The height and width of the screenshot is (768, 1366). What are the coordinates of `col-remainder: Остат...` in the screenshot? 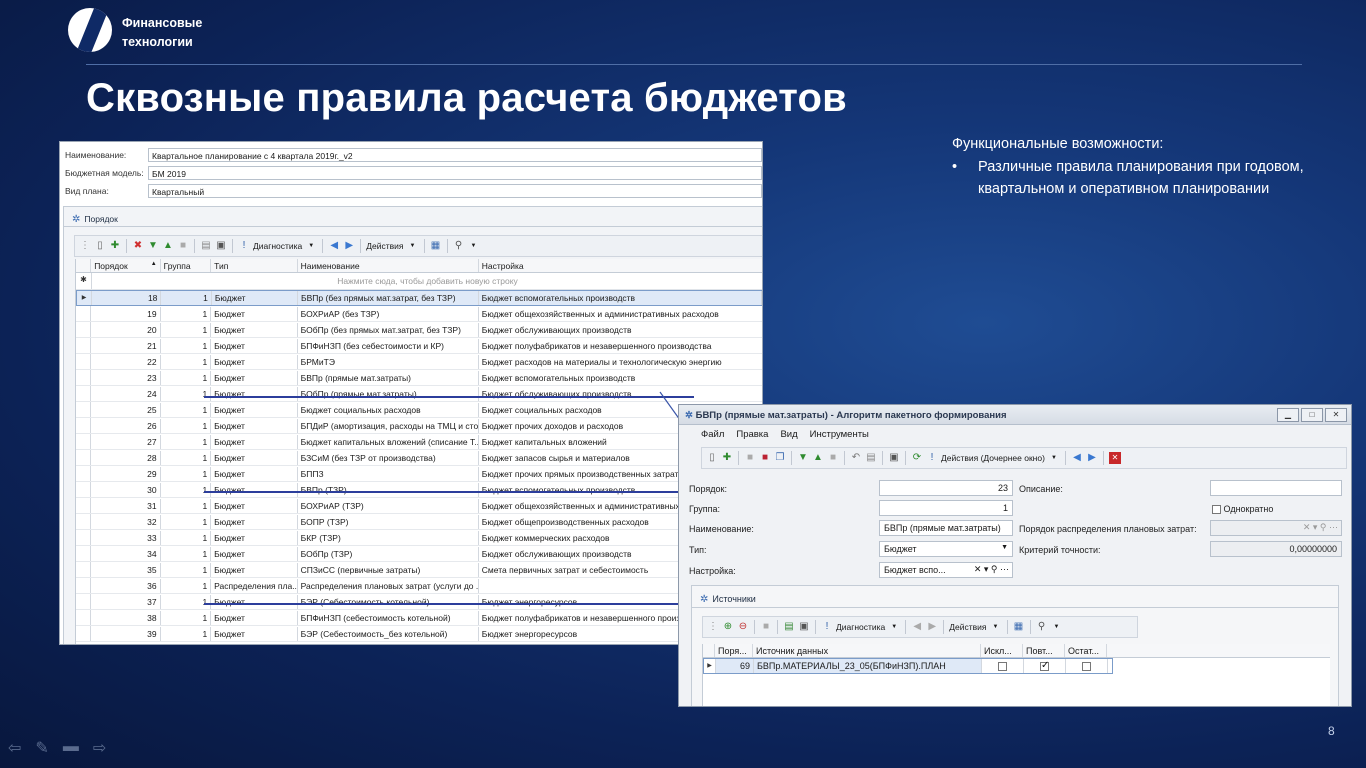 It's located at (1086, 650).